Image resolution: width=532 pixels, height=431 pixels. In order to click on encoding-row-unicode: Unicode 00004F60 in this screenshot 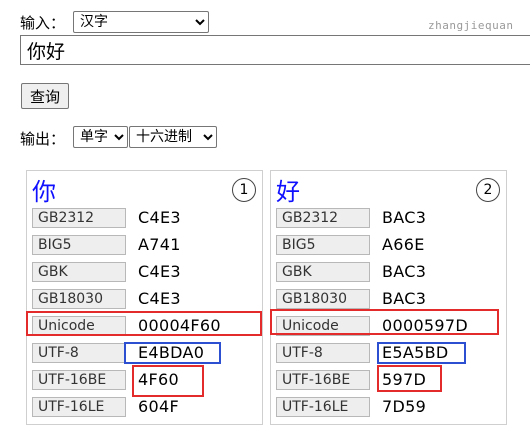, I will do `click(144, 327)`.